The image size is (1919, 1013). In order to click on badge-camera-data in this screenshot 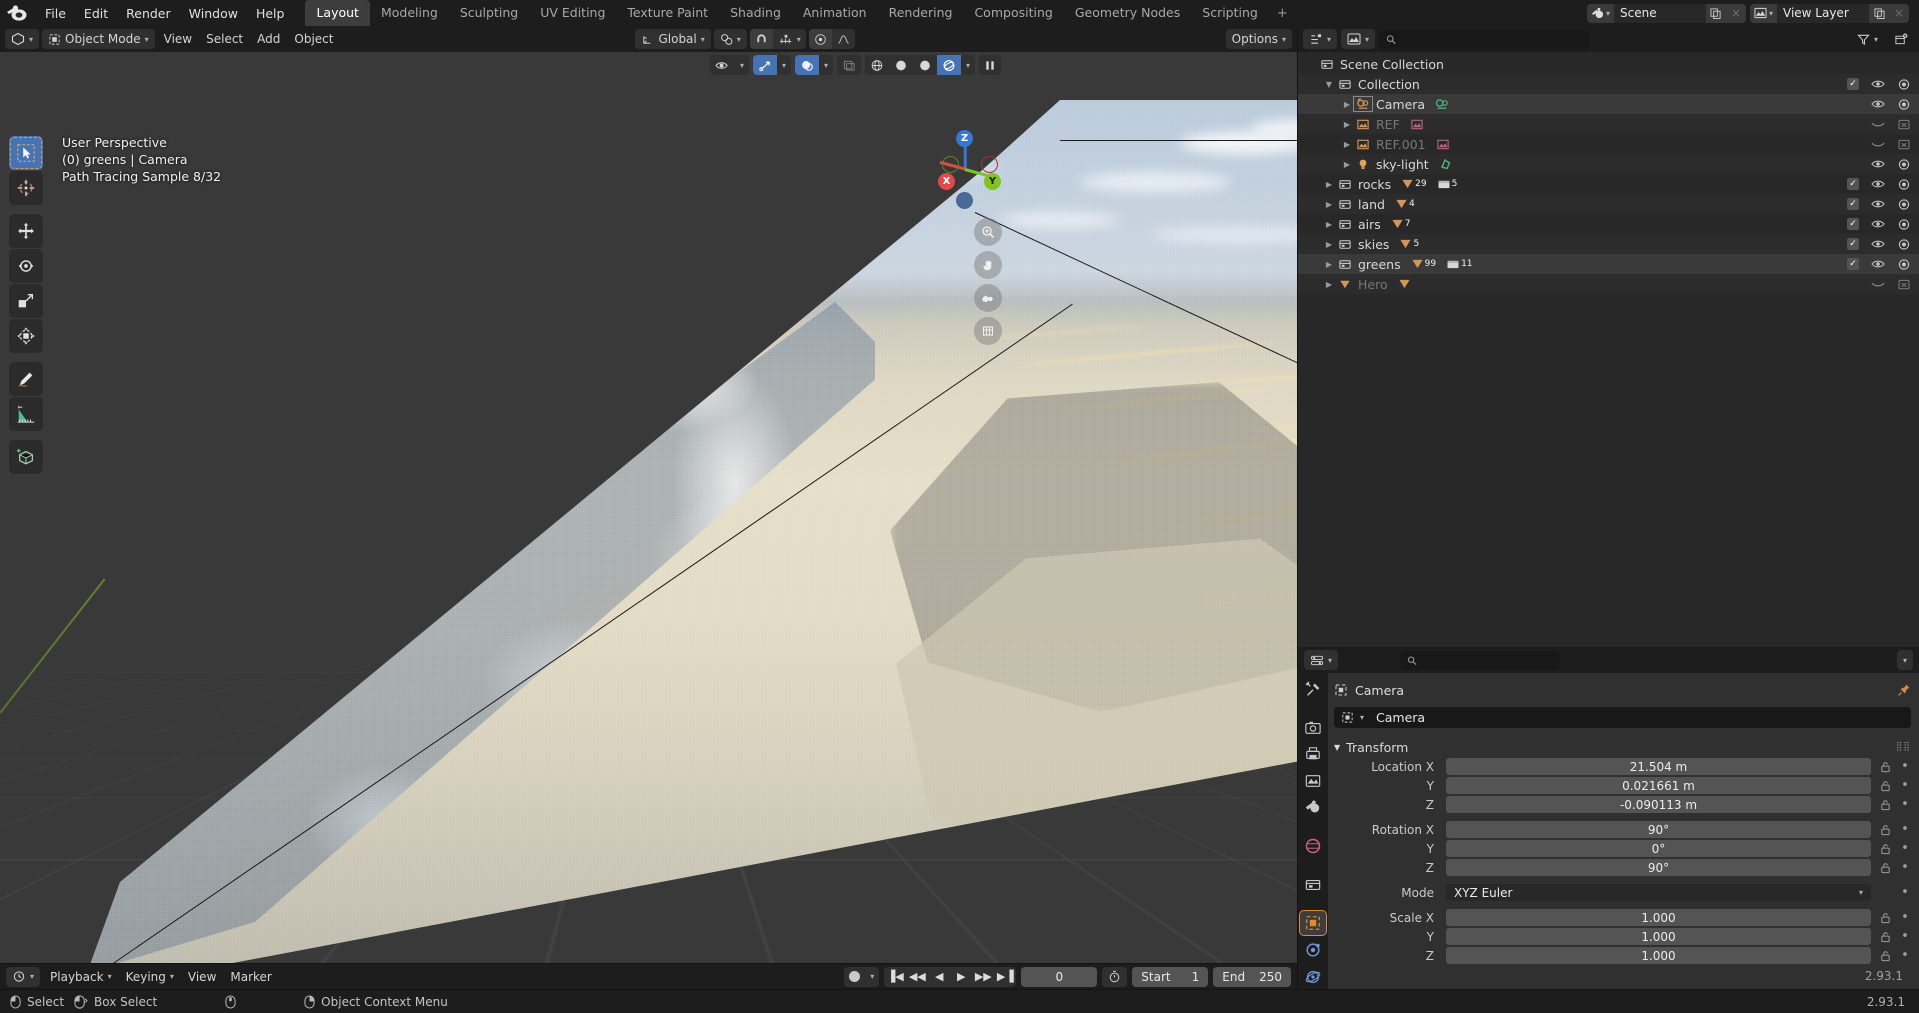, I will do `click(1443, 104)`.